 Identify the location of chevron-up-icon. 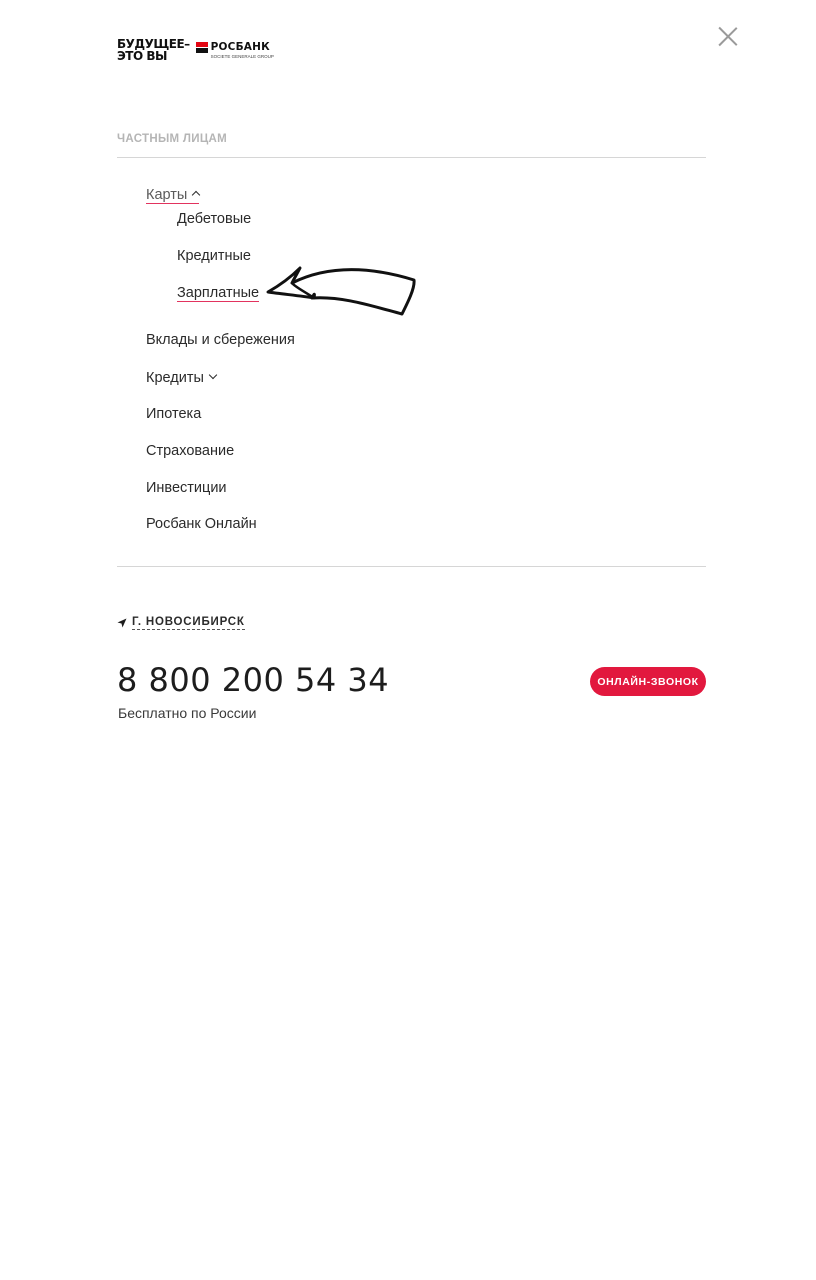
(196, 195).